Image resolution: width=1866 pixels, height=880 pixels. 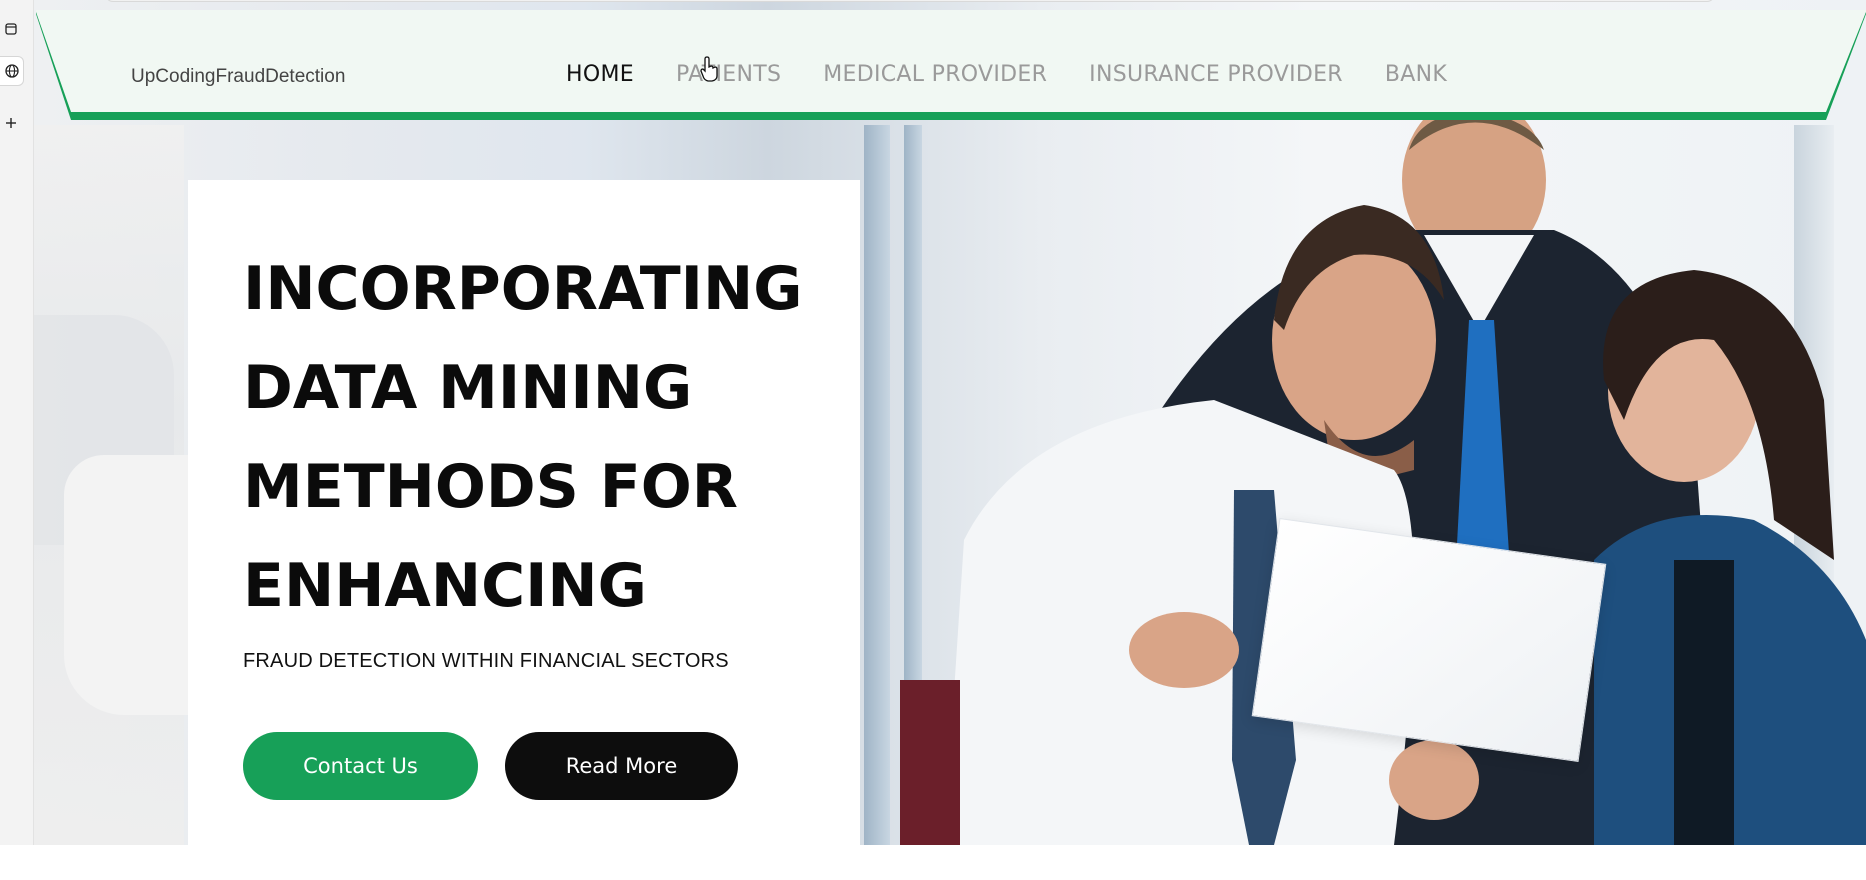 I want to click on address-bar-edge, so click(x=910, y=1).